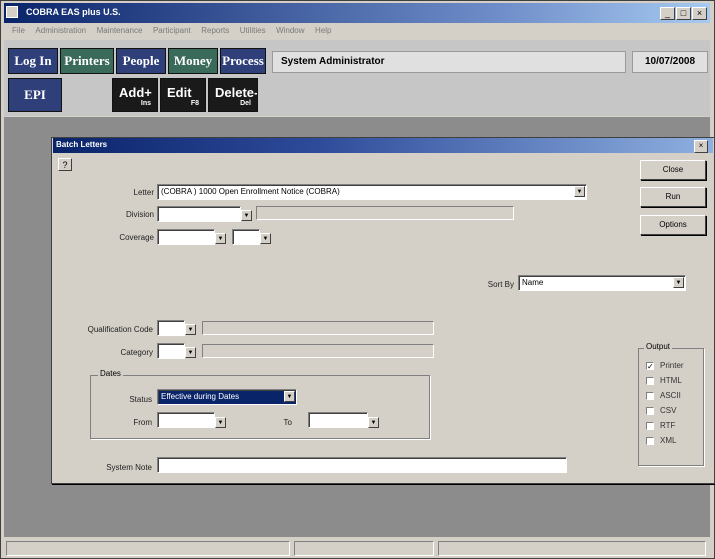 Image resolution: width=715 pixels, height=559 pixels. What do you see at coordinates (246, 215) in the screenshot?
I see `division-dropdown-icon: ▼` at bounding box center [246, 215].